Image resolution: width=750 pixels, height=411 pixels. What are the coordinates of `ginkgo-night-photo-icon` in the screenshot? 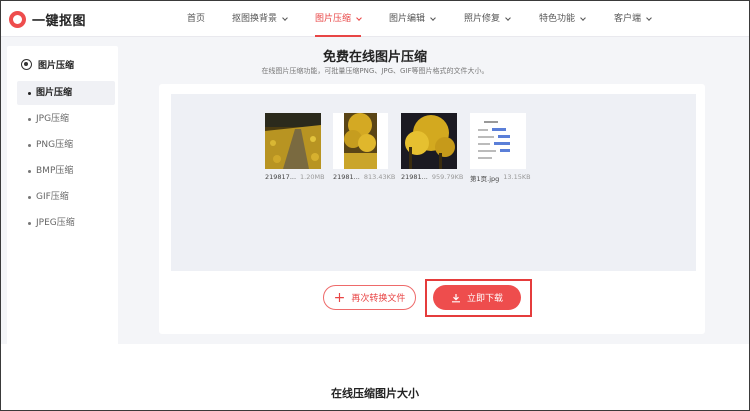 It's located at (429, 141).